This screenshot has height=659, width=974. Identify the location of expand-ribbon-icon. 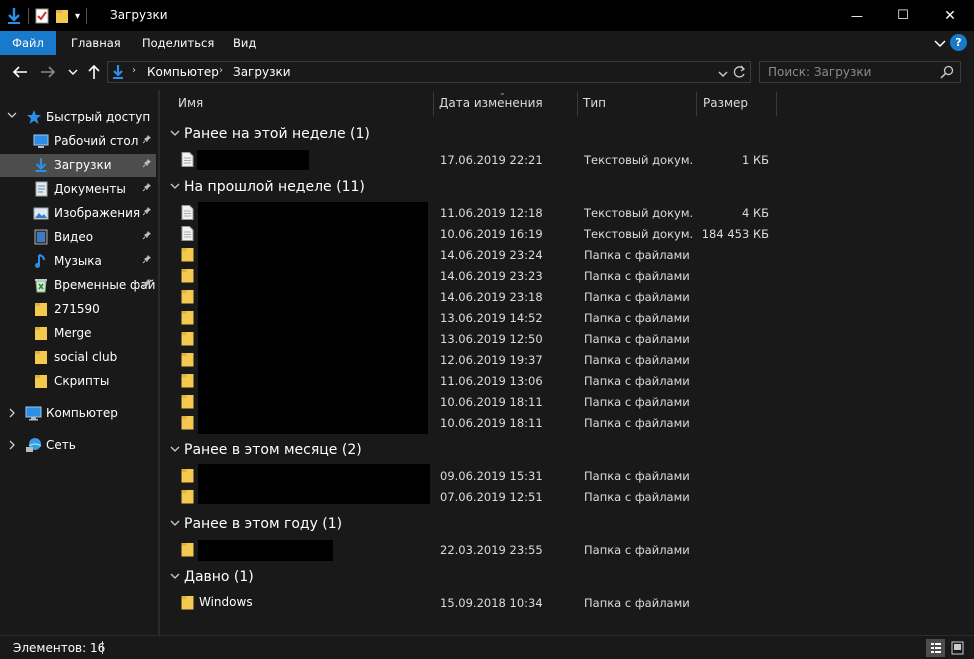
(940, 44).